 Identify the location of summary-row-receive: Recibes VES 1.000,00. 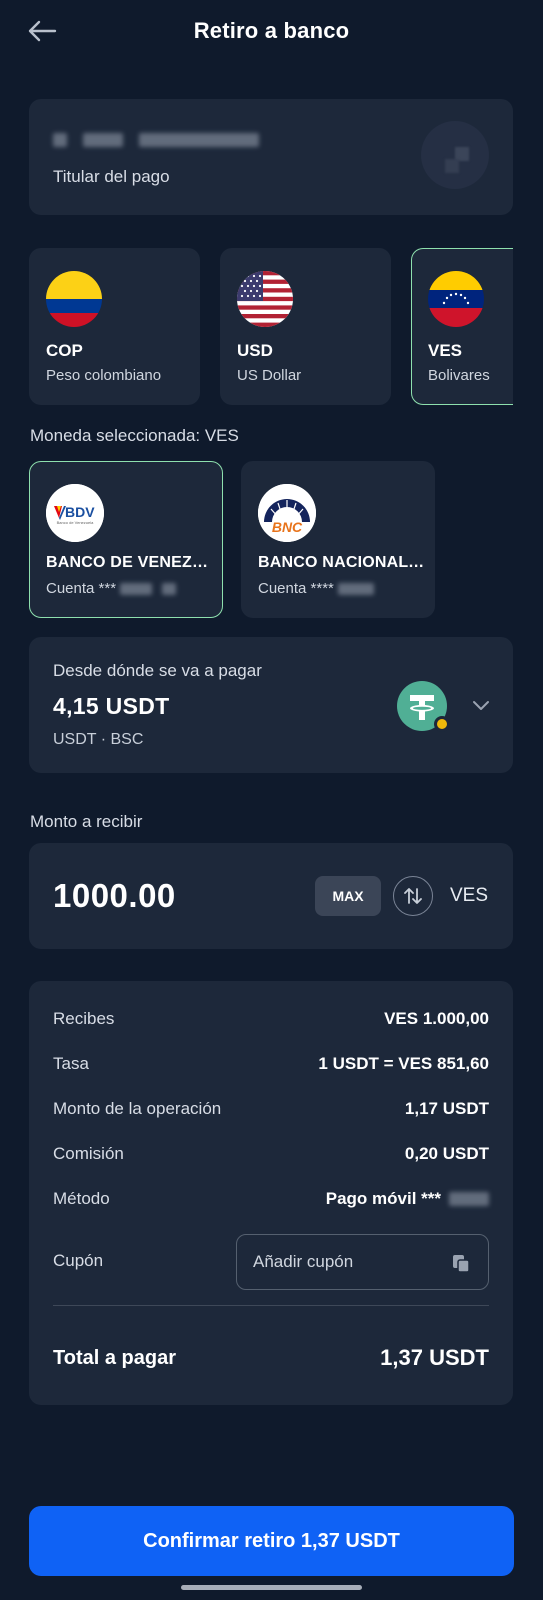
(271, 1019).